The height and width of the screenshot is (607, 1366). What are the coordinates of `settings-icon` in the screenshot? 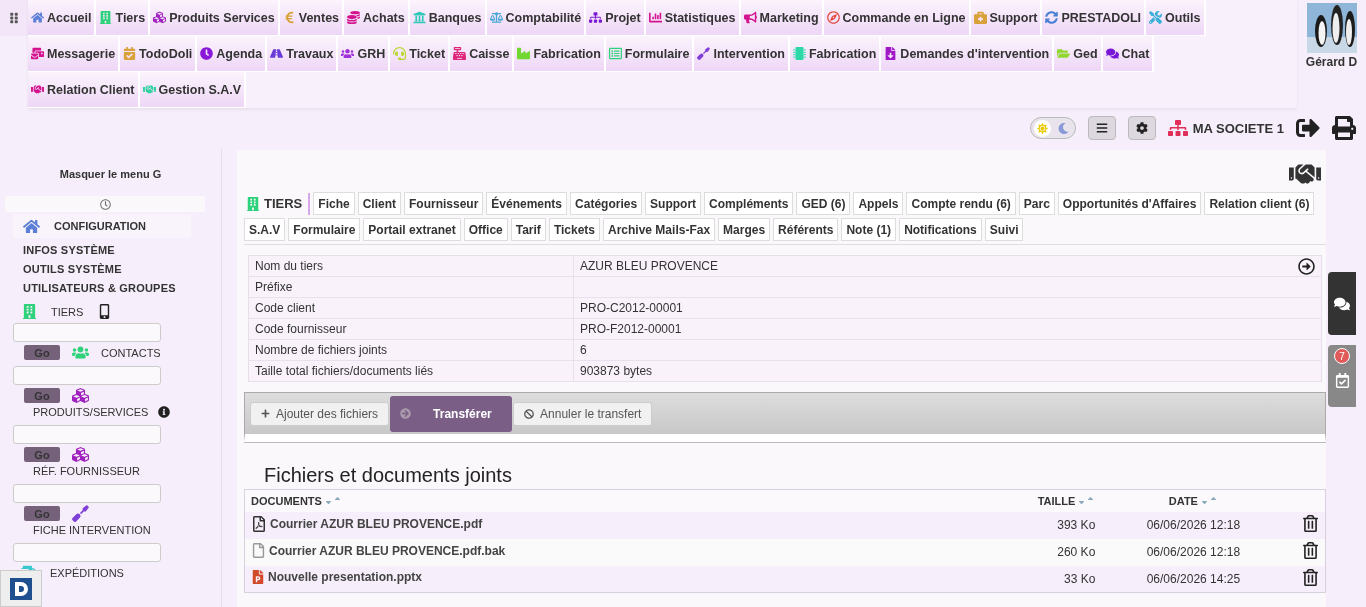 It's located at (1141, 128).